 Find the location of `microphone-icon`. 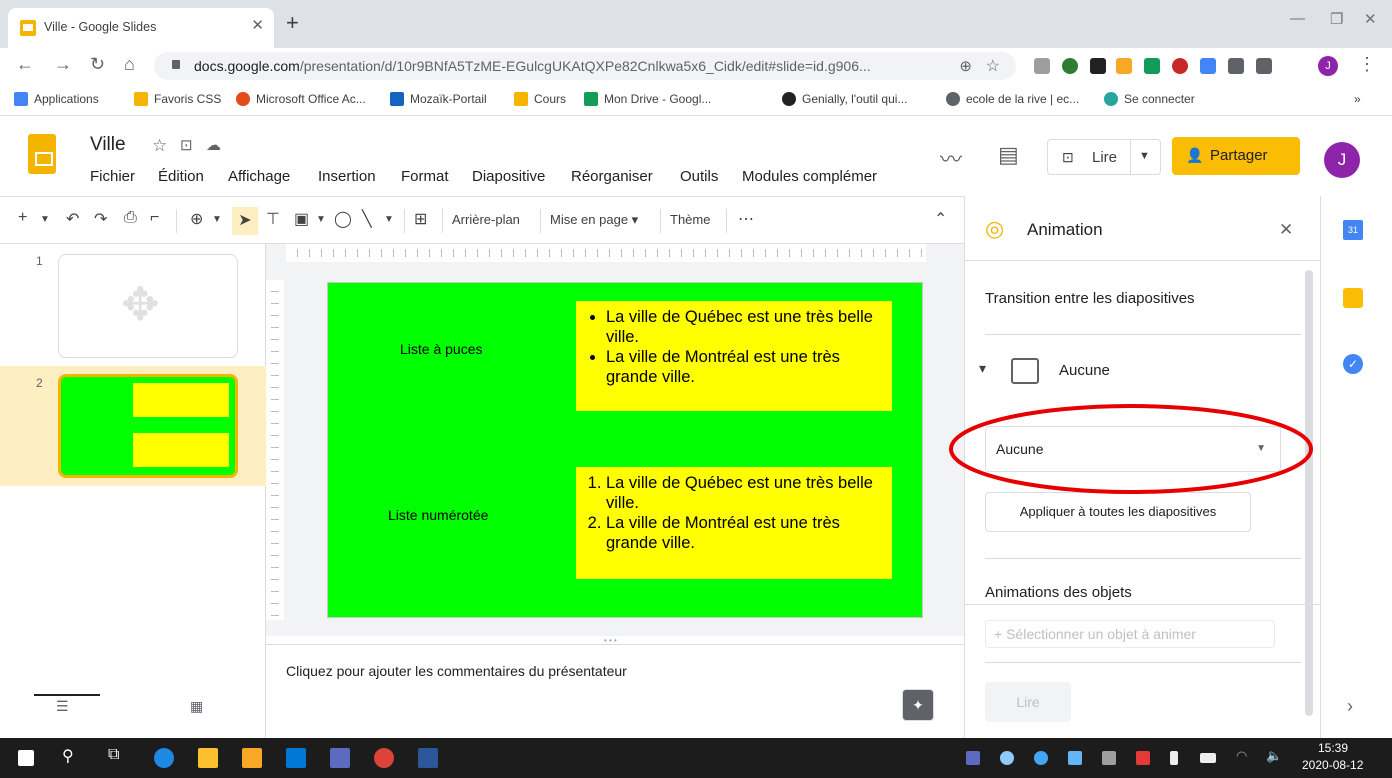

microphone-icon is located at coordinates (1174, 758).